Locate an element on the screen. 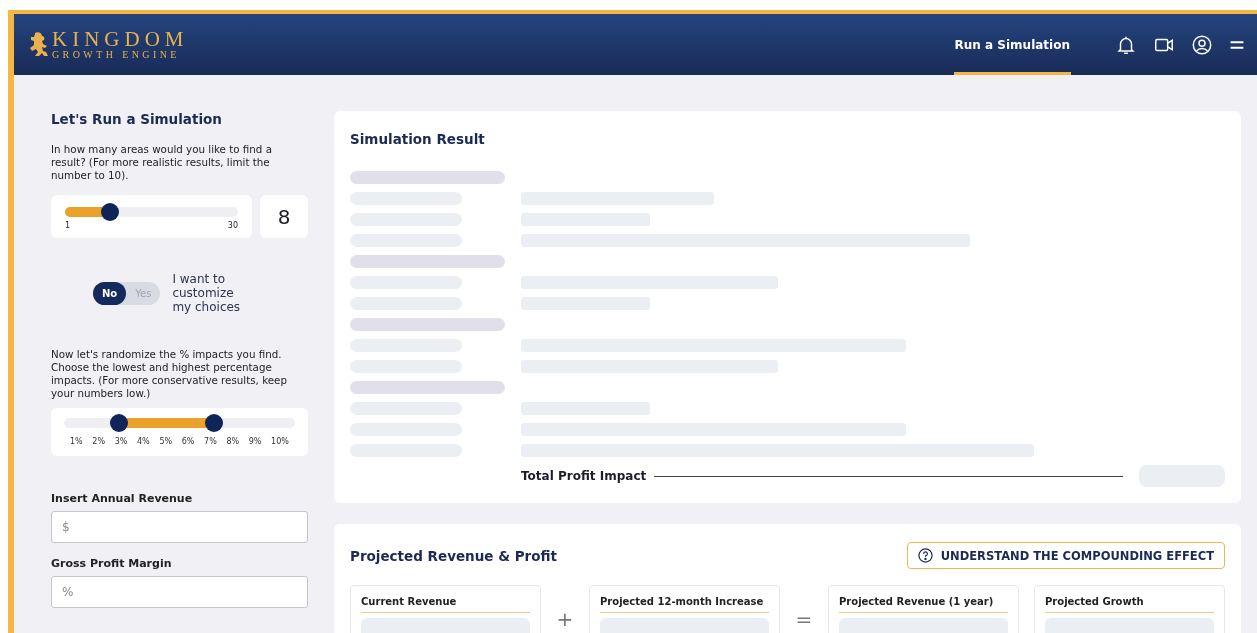 Image resolution: width=1257 pixels, height=633 pixels. tick-label: 5% is located at coordinates (166, 441).